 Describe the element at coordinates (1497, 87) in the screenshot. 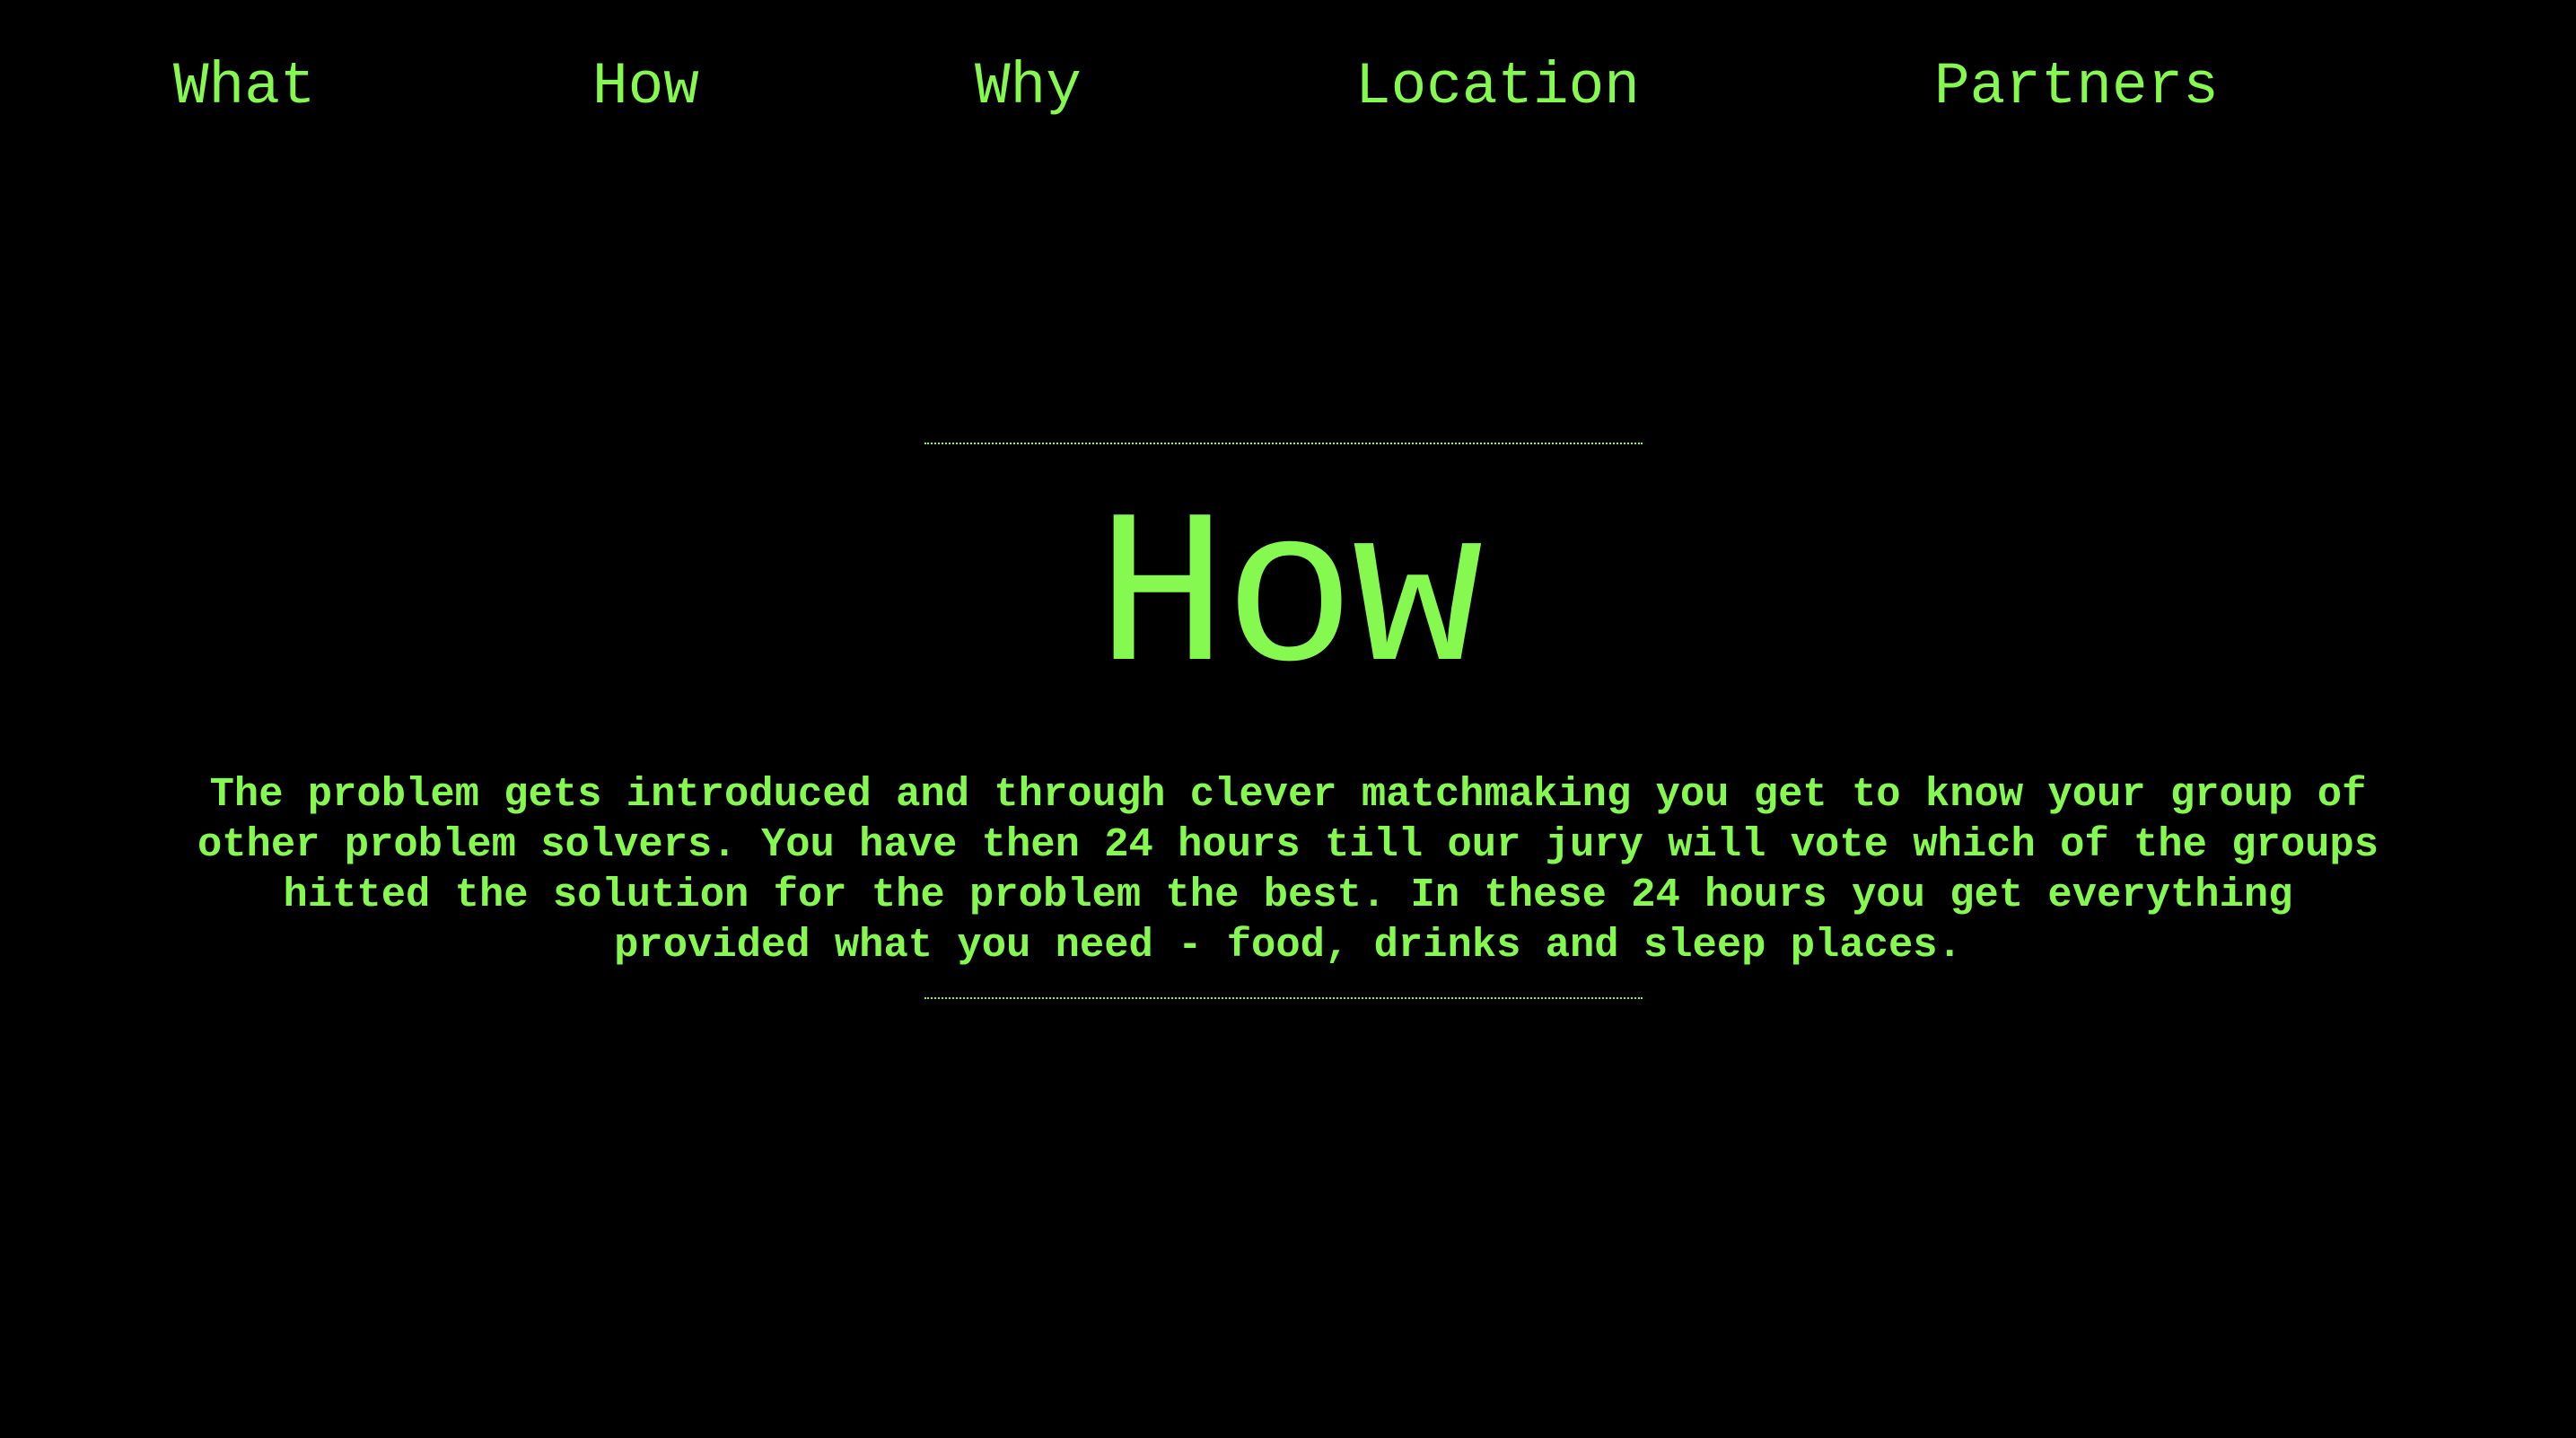

I see `nav-link-location: Location` at that location.